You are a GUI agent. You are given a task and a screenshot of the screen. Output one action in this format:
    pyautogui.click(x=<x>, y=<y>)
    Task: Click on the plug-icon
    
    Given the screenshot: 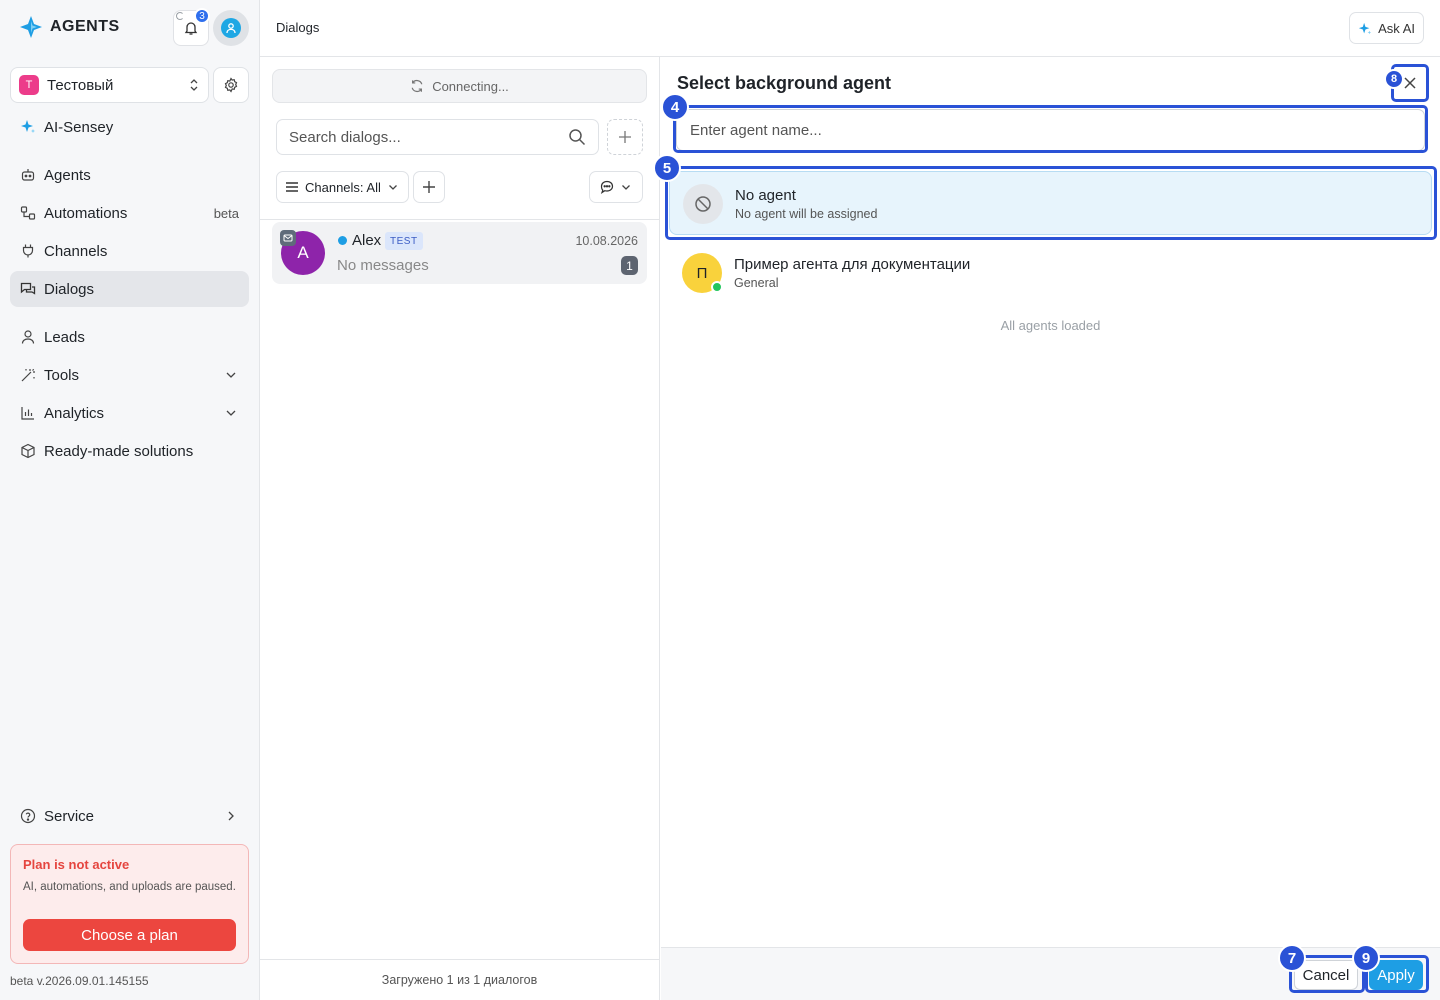 What is the action you would take?
    pyautogui.click(x=28, y=251)
    